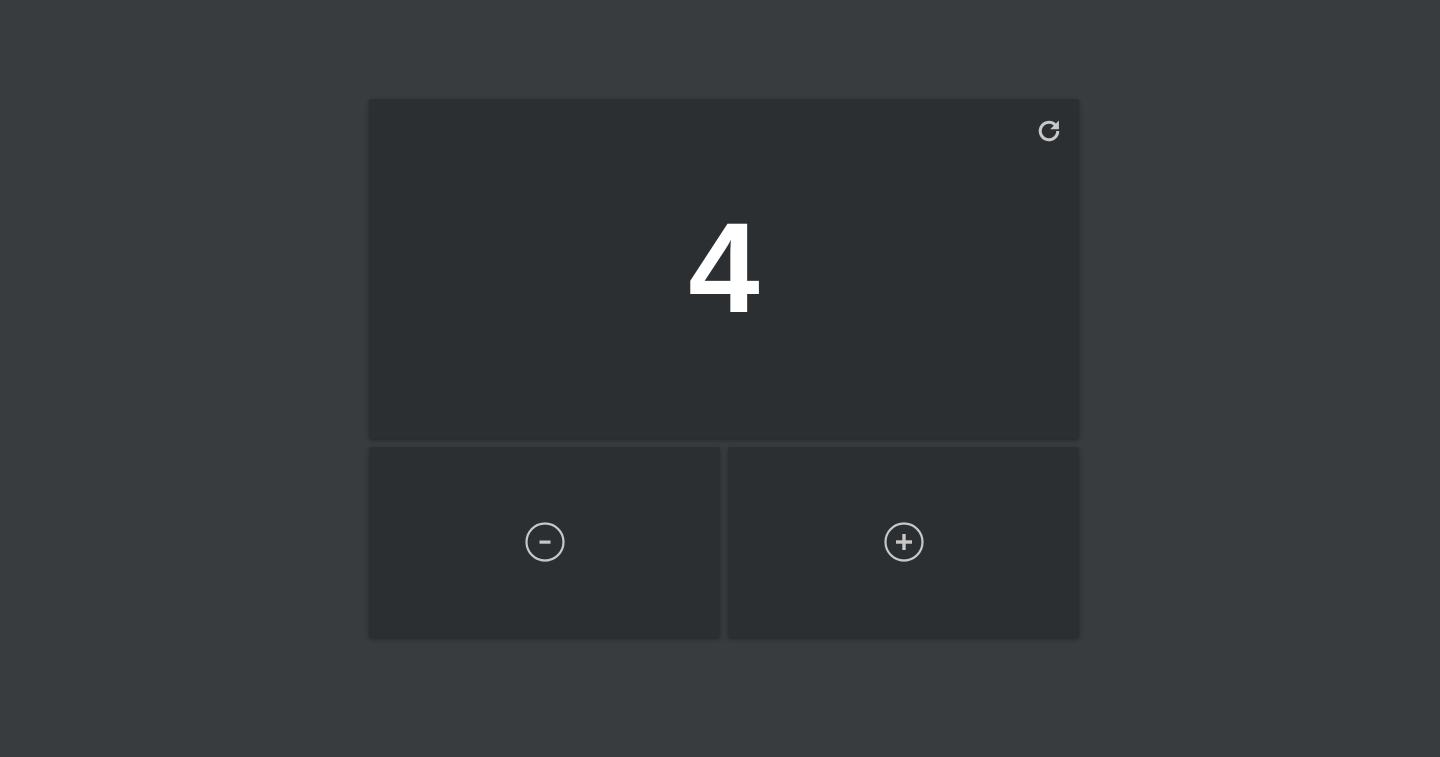 The height and width of the screenshot is (757, 1440). I want to click on count-value: 4, so click(724, 268).